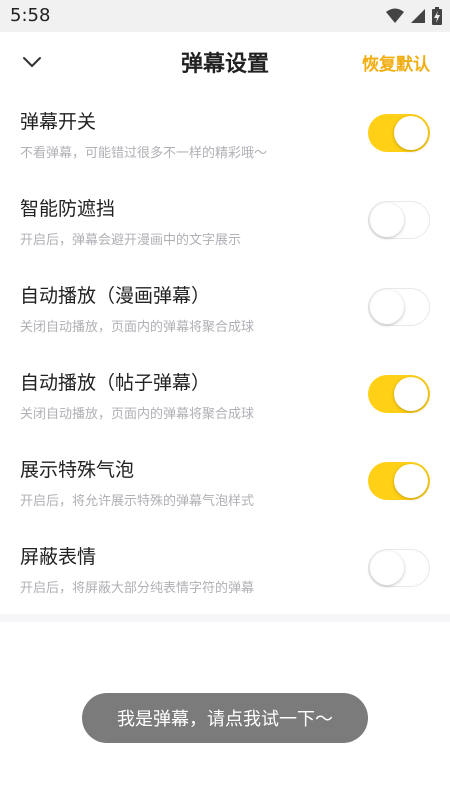  I want to click on autoplay-comic-toggle, so click(399, 307).